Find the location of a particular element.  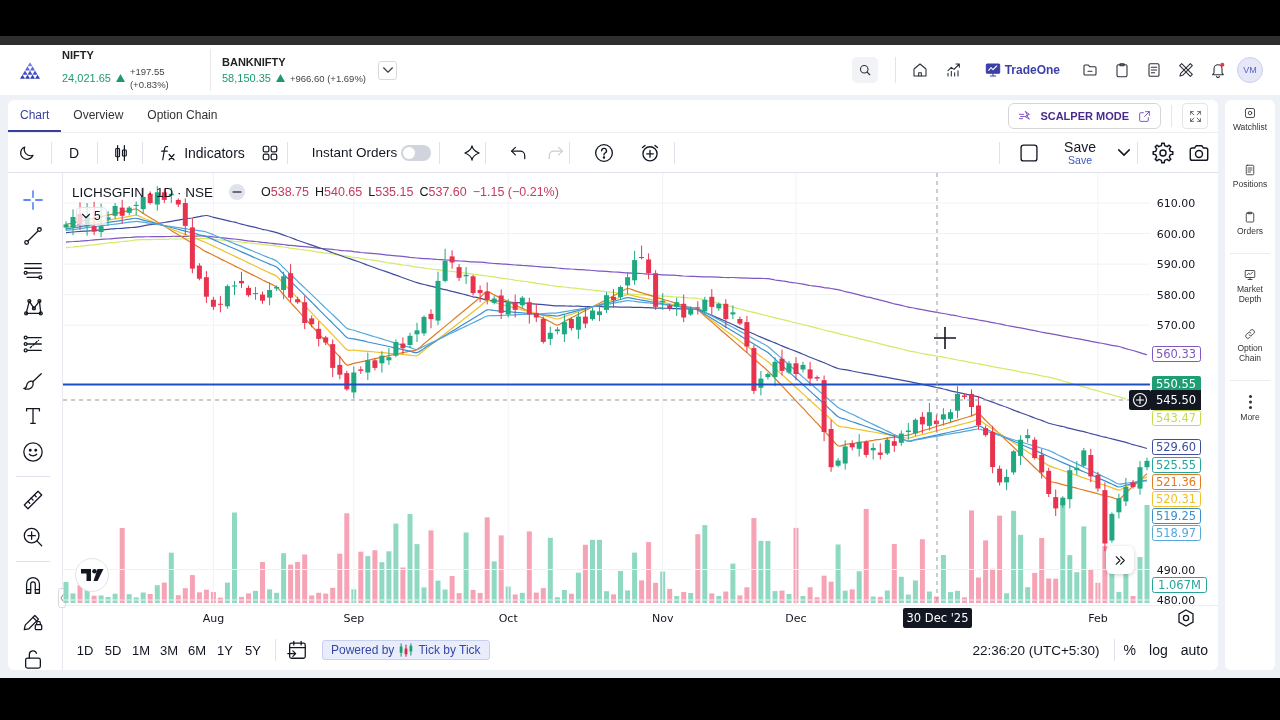

ticker-change: +966.60 (+1.69%) is located at coordinates (327, 78).